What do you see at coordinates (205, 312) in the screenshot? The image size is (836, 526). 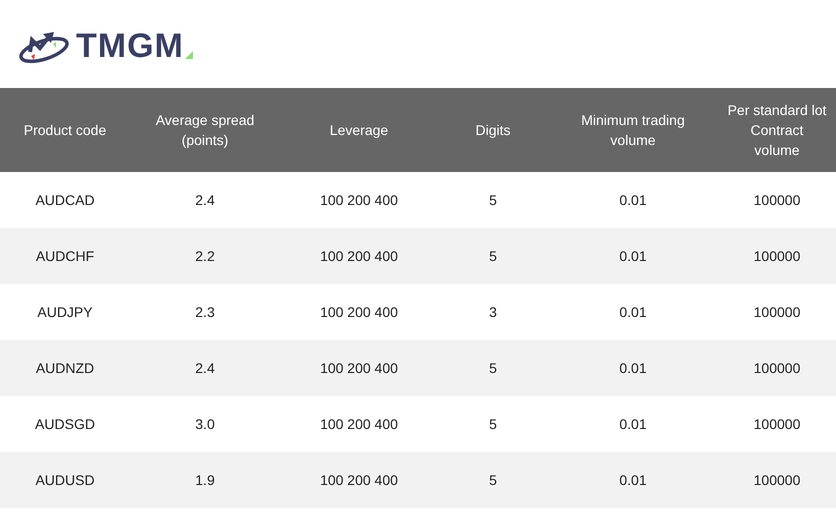 I see `table-cell: 2.3` at bounding box center [205, 312].